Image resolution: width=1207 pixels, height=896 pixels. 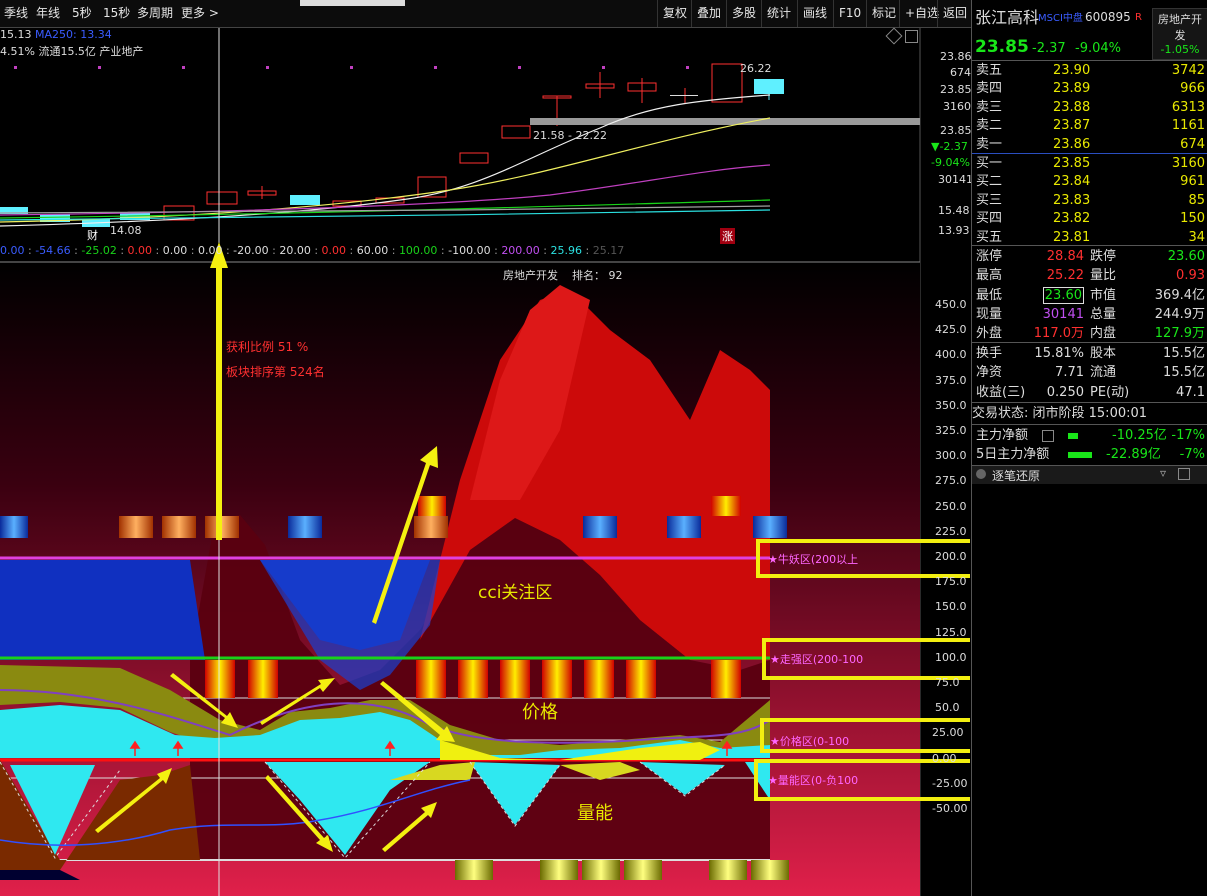 I want to click on overlay-button: 叠加, so click(x=708, y=13).